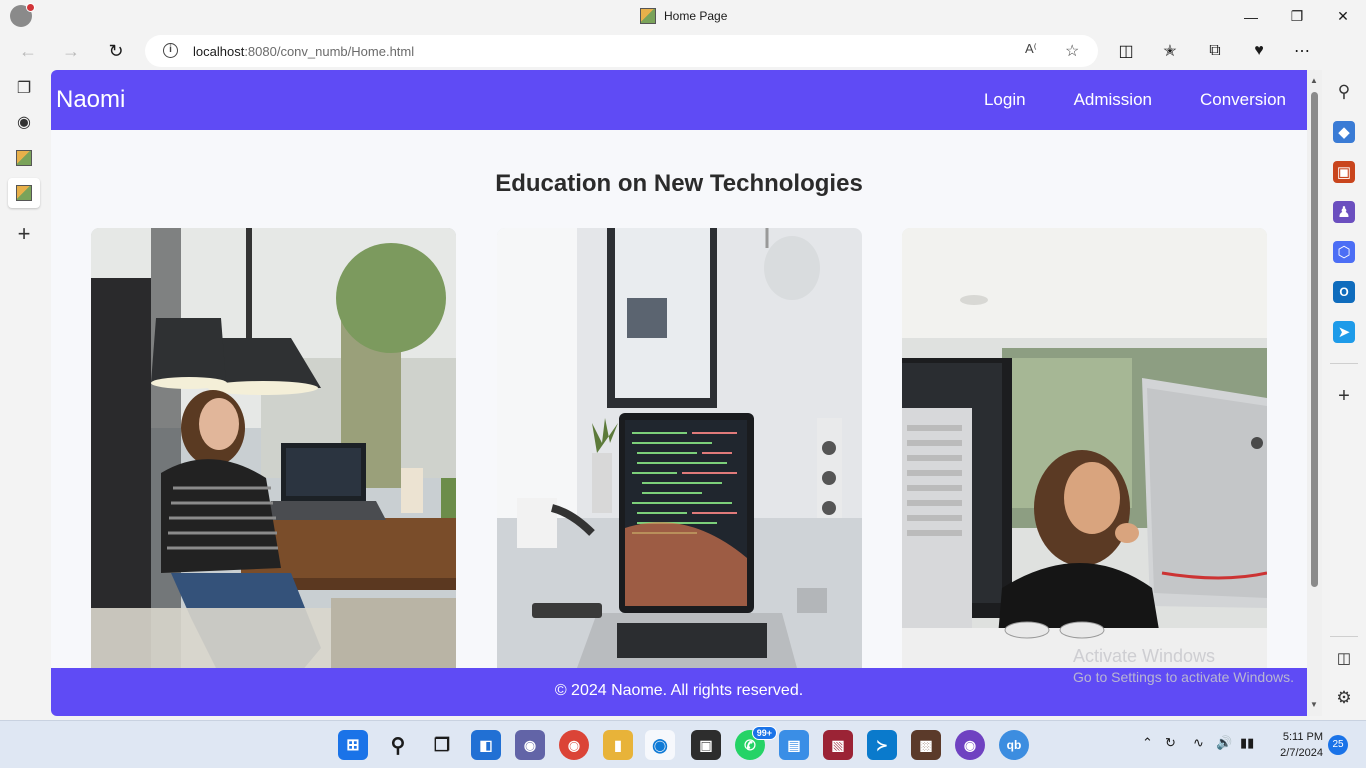 The height and width of the screenshot is (768, 1366). I want to click on edge-icon: ◉, so click(660, 745).